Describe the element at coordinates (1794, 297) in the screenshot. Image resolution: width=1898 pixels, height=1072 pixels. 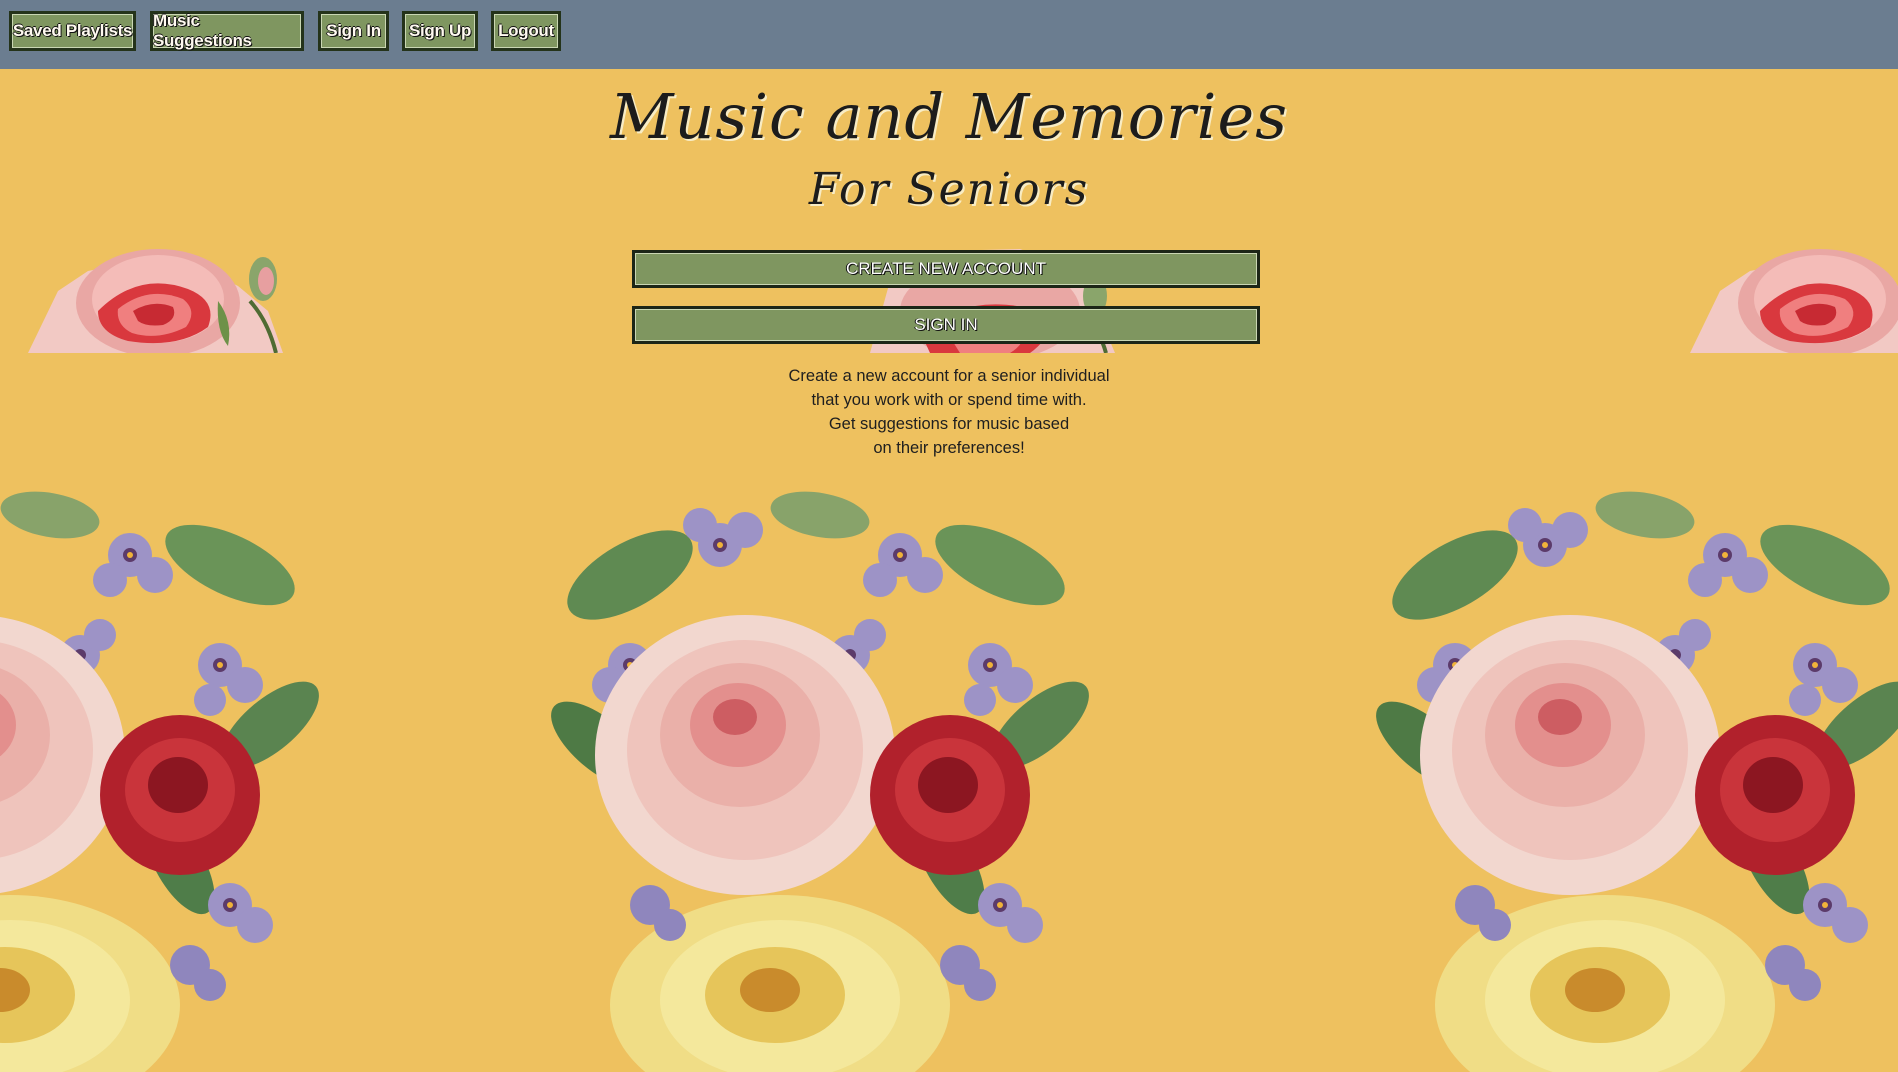
I see `rose-decoration-right` at that location.